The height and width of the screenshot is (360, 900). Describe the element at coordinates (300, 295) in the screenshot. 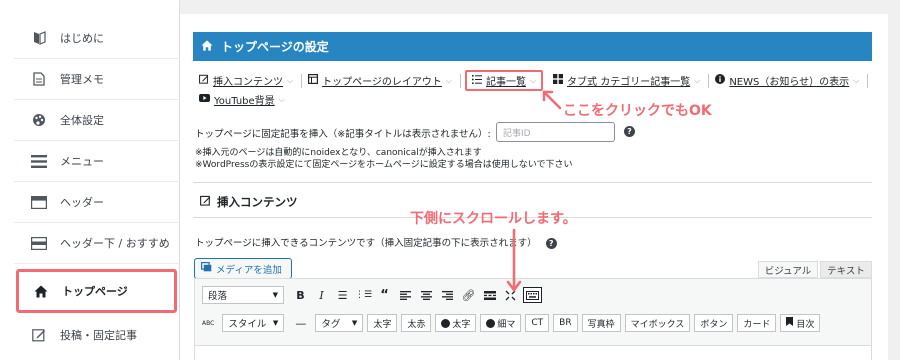

I see `bold-icon: B` at that location.